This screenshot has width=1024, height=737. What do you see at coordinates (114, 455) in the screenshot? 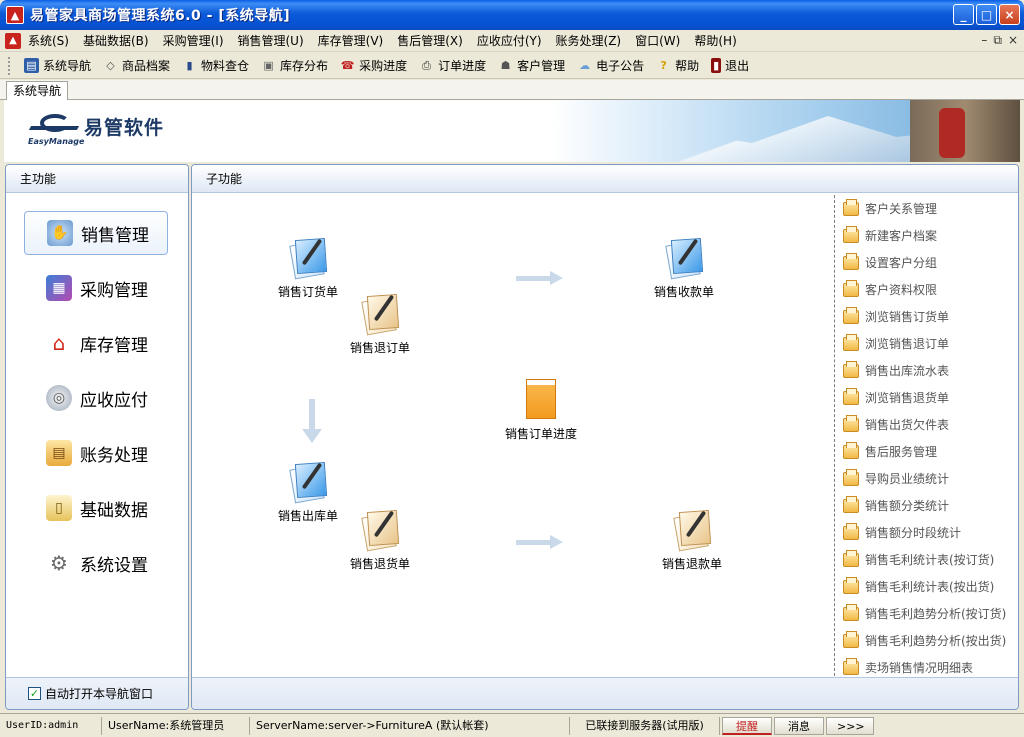
I see `main-item-label: 账务处理` at bounding box center [114, 455].